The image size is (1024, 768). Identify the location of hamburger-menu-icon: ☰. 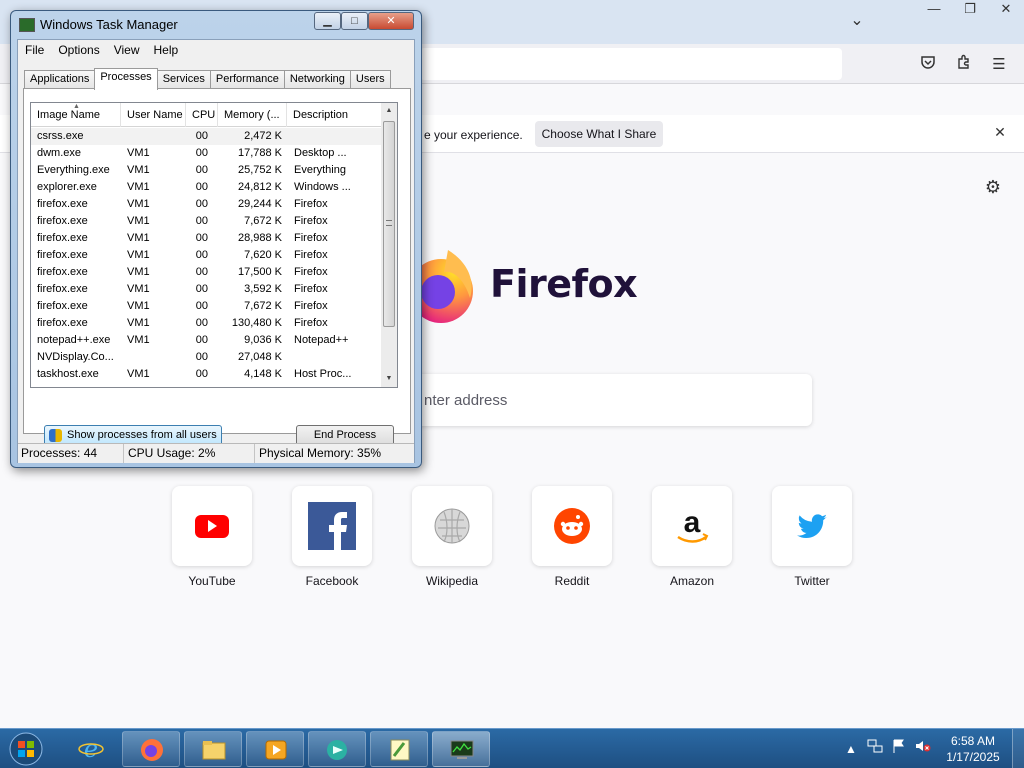
(999, 65).